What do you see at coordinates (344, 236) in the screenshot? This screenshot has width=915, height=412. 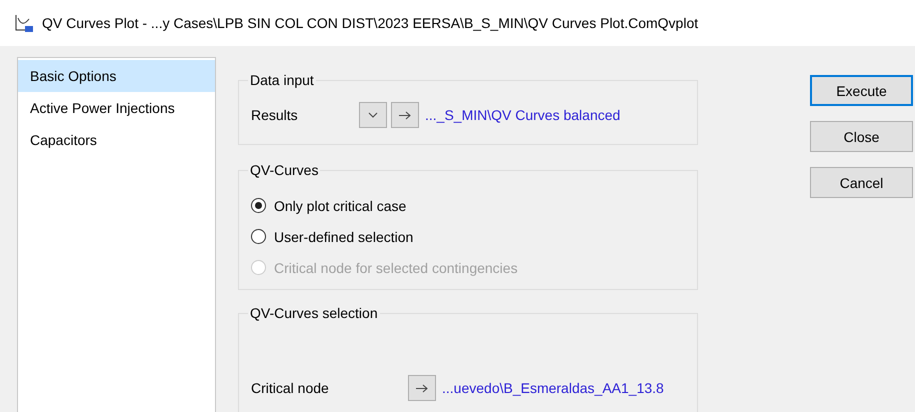 I see `radio-label: User-defined selection` at bounding box center [344, 236].